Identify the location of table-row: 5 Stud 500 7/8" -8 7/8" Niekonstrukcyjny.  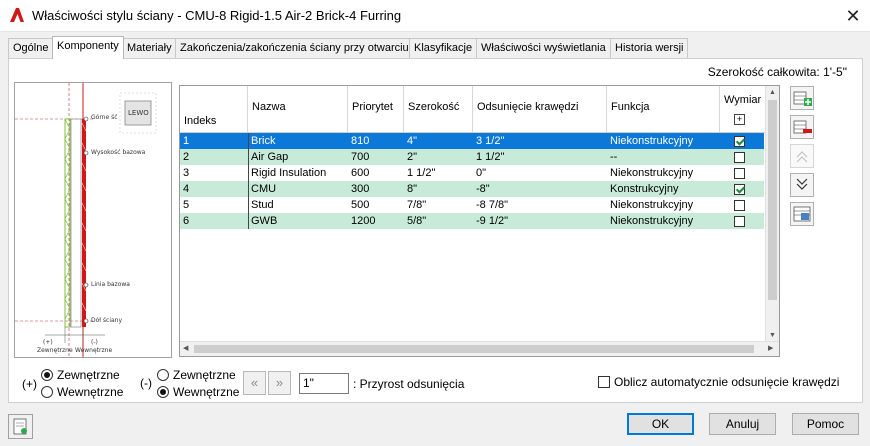
(478, 205).